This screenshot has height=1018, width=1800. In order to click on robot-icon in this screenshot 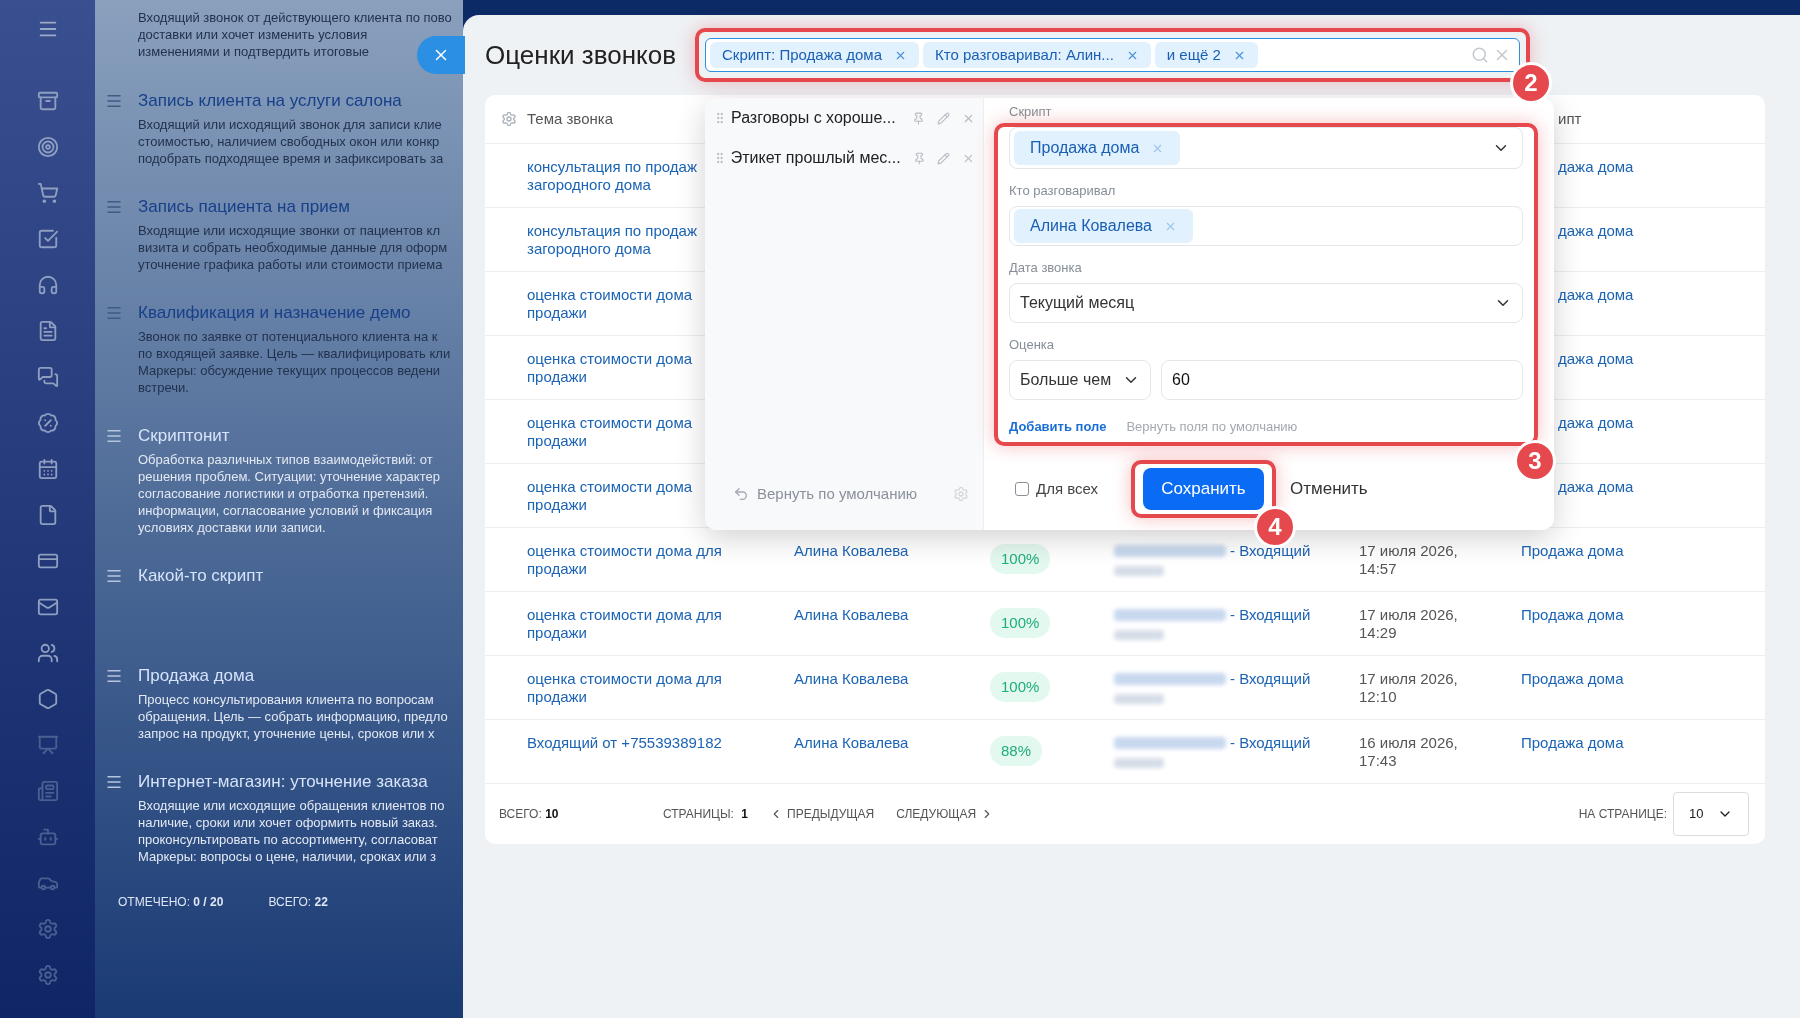, I will do `click(47, 837)`.